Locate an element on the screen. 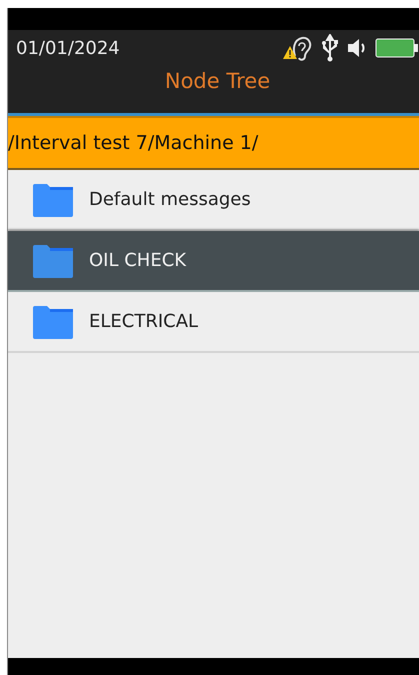 Image resolution: width=419 pixels, height=675 pixels. date-text: 01/01/2024 is located at coordinates (68, 48).